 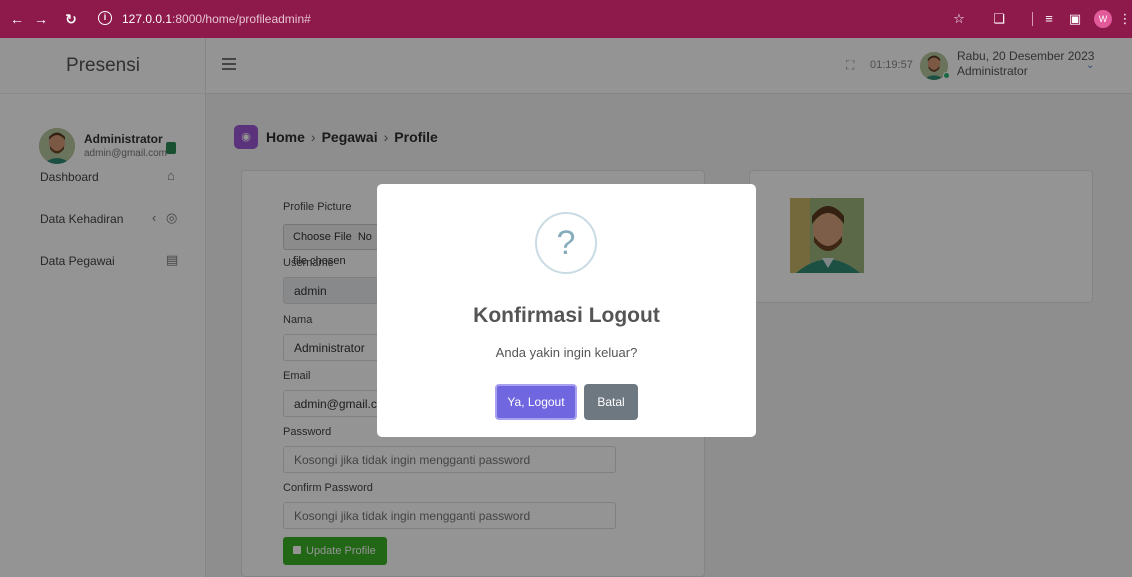 What do you see at coordinates (566, 315) in the screenshot?
I see `dialog-title: Konfirmasi Logout` at bounding box center [566, 315].